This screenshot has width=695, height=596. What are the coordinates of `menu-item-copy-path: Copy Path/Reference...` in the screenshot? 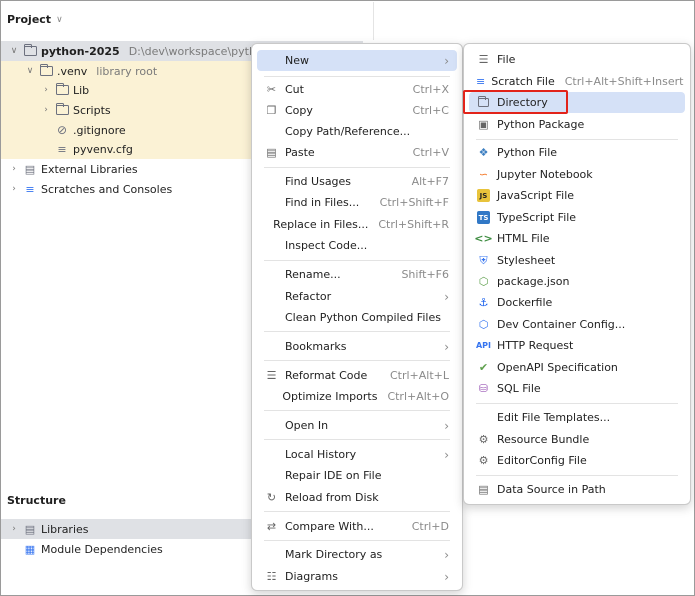 It's located at (357, 131).